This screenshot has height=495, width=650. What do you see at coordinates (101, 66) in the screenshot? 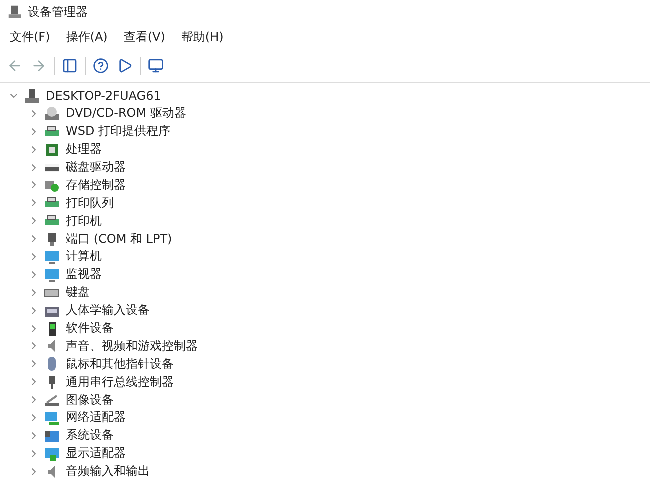
I see `help-button` at bounding box center [101, 66].